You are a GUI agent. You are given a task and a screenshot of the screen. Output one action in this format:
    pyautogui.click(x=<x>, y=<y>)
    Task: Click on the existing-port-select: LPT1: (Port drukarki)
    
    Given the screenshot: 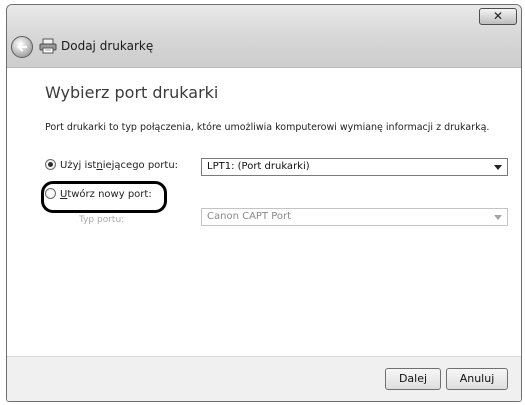 What is the action you would take?
    pyautogui.click(x=354, y=167)
    